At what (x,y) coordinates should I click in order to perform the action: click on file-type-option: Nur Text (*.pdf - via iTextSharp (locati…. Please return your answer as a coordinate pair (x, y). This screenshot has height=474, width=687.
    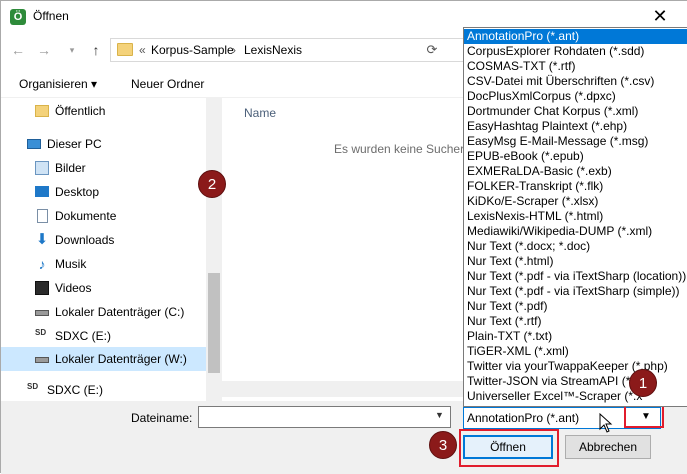
    Looking at the image, I should click on (575, 276).